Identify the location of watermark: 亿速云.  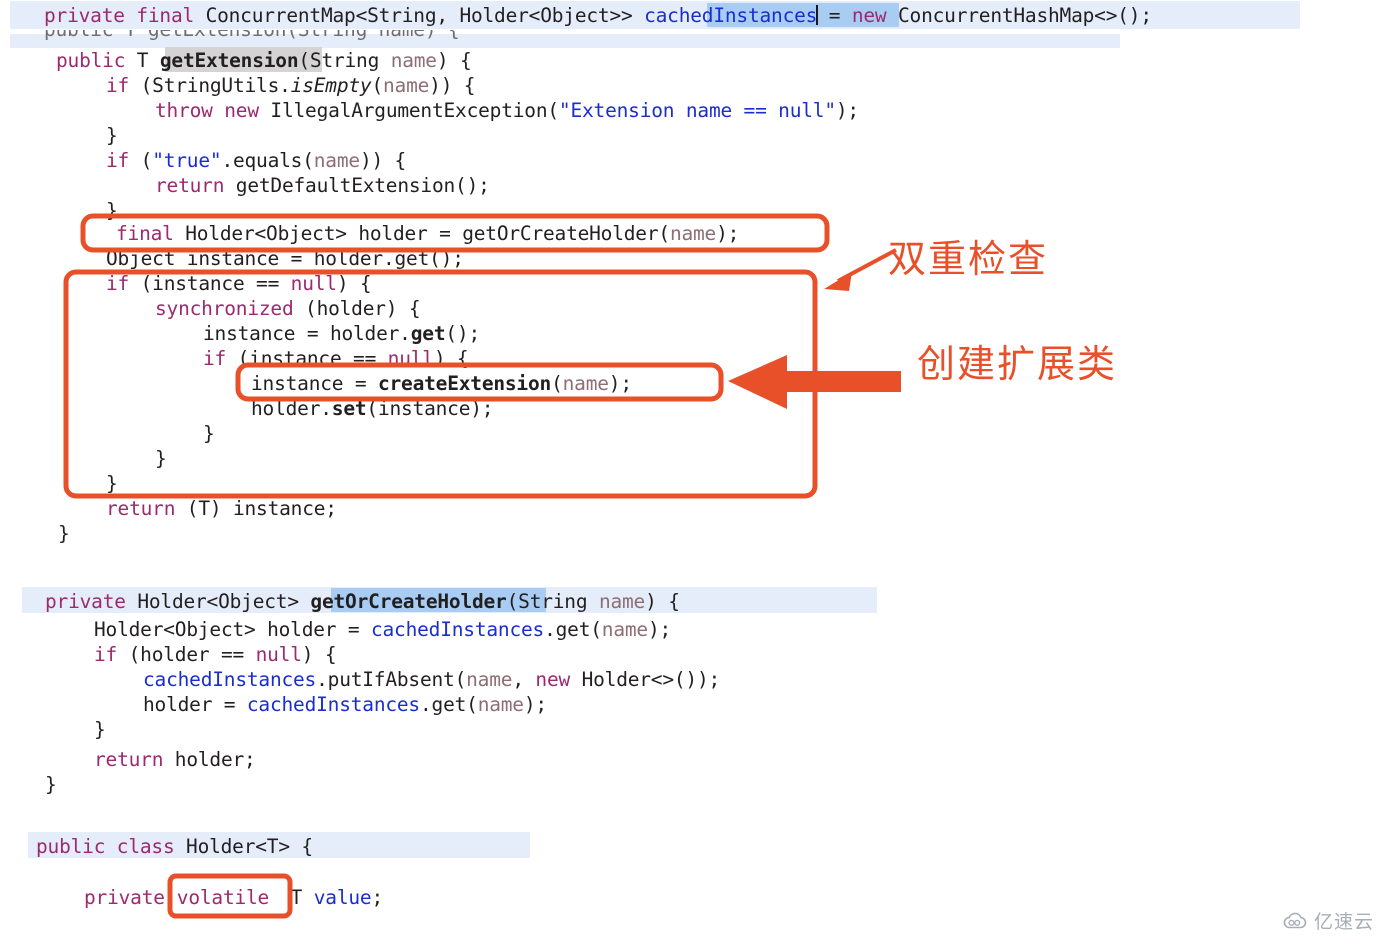
(1328, 920).